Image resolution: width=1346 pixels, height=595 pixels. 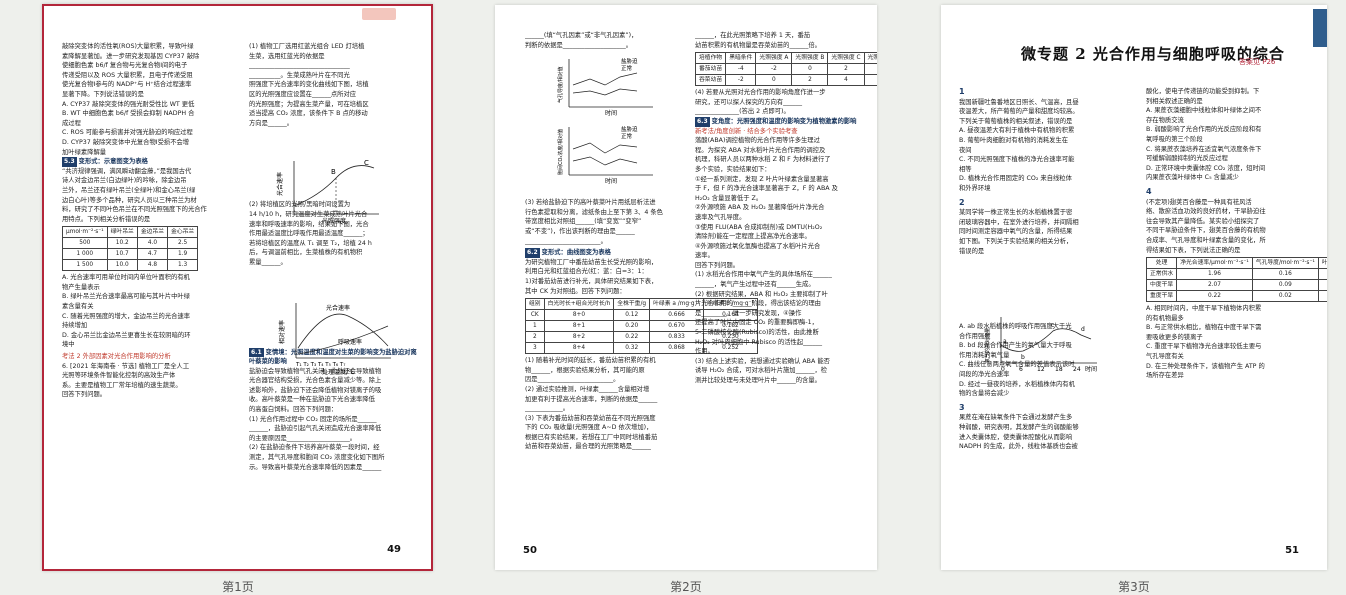 I want to click on legend-normal: 正常, so click(x=627, y=68).